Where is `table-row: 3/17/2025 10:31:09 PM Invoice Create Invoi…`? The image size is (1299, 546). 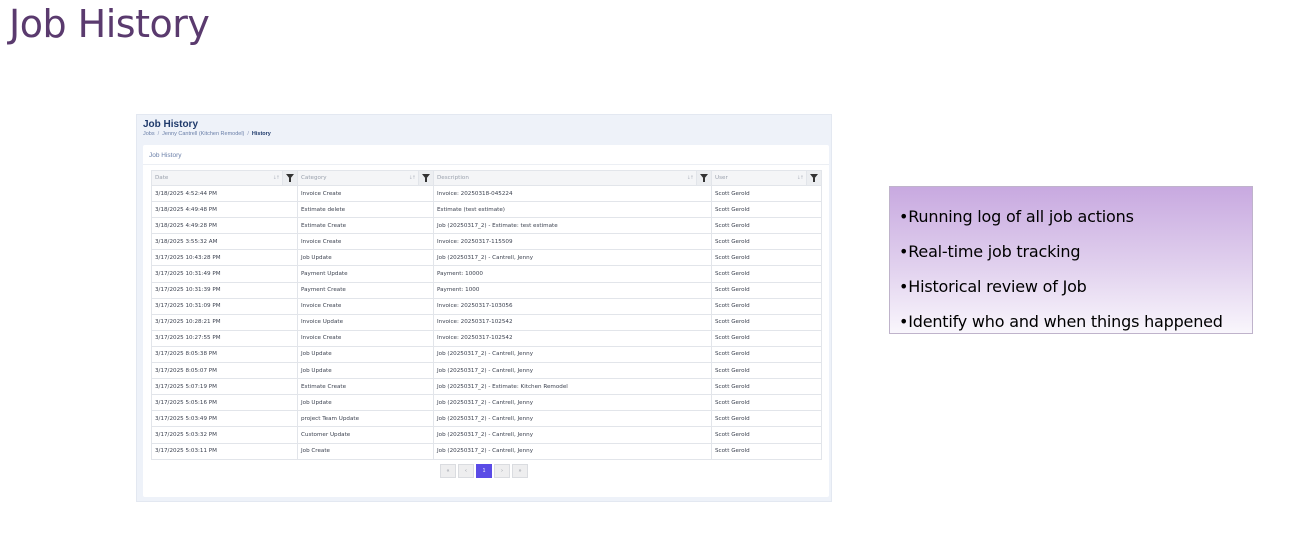
table-row: 3/17/2025 10:31:09 PM Invoice Create Invoi… is located at coordinates (486, 306).